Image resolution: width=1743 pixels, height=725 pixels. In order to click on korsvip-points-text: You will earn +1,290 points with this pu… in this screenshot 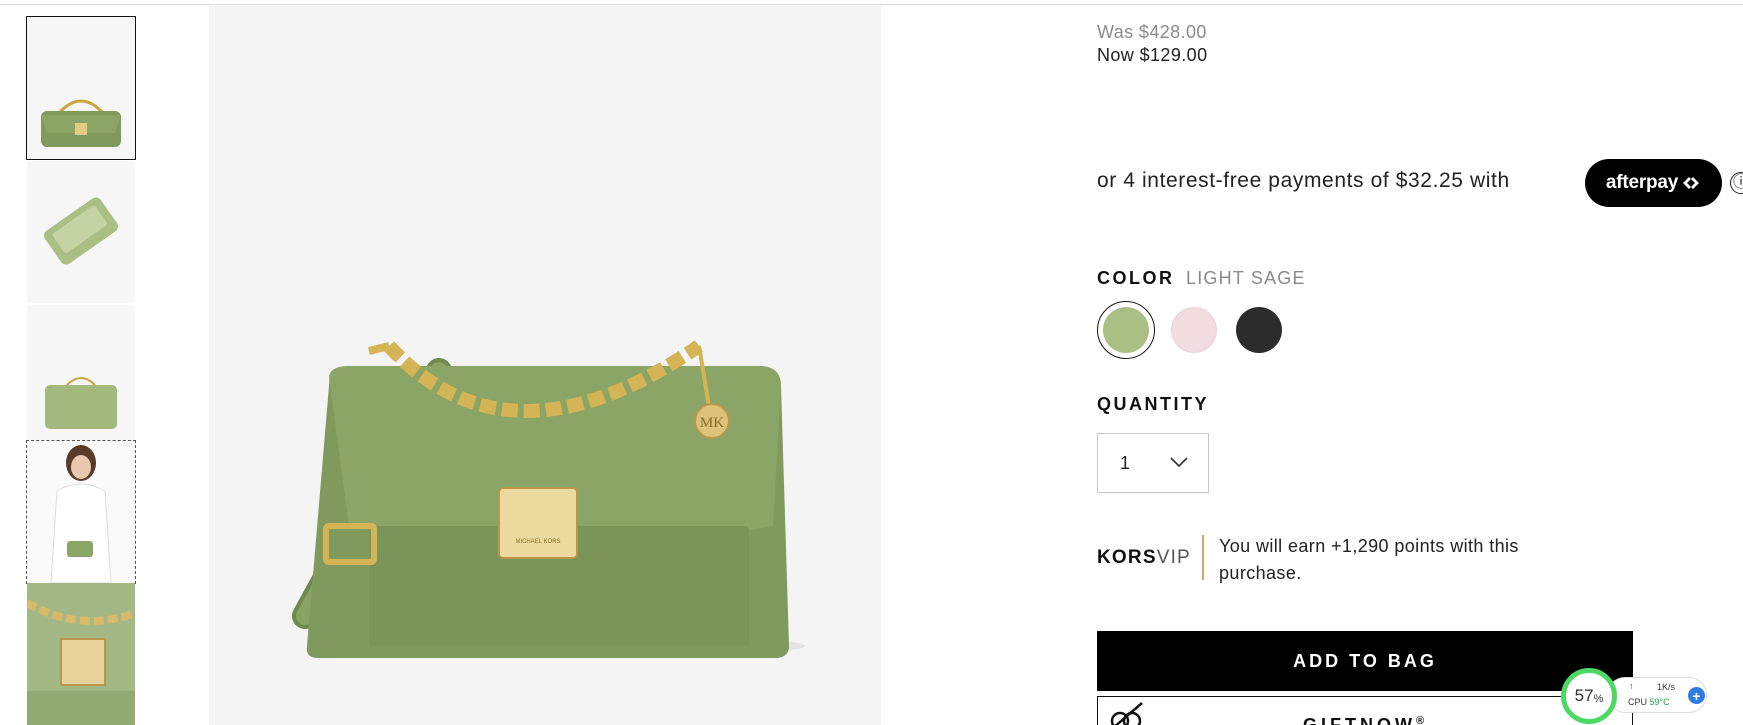, I will do `click(1369, 559)`.